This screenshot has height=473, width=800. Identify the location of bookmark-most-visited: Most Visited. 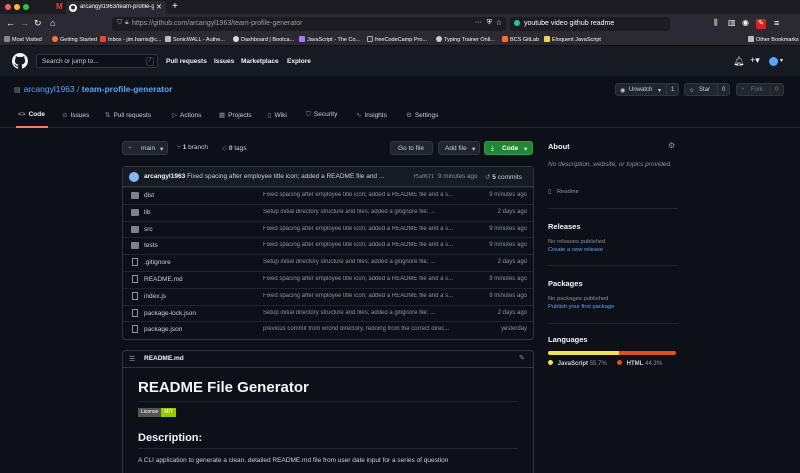
(23, 39).